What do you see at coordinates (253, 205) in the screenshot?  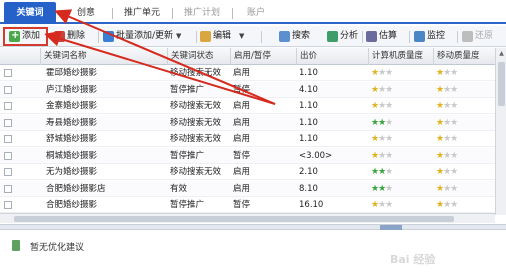 I see `table-row: 合肥婚纱摄影 暂停推广 暂停 16.10 ★★★ ★★★` at bounding box center [253, 205].